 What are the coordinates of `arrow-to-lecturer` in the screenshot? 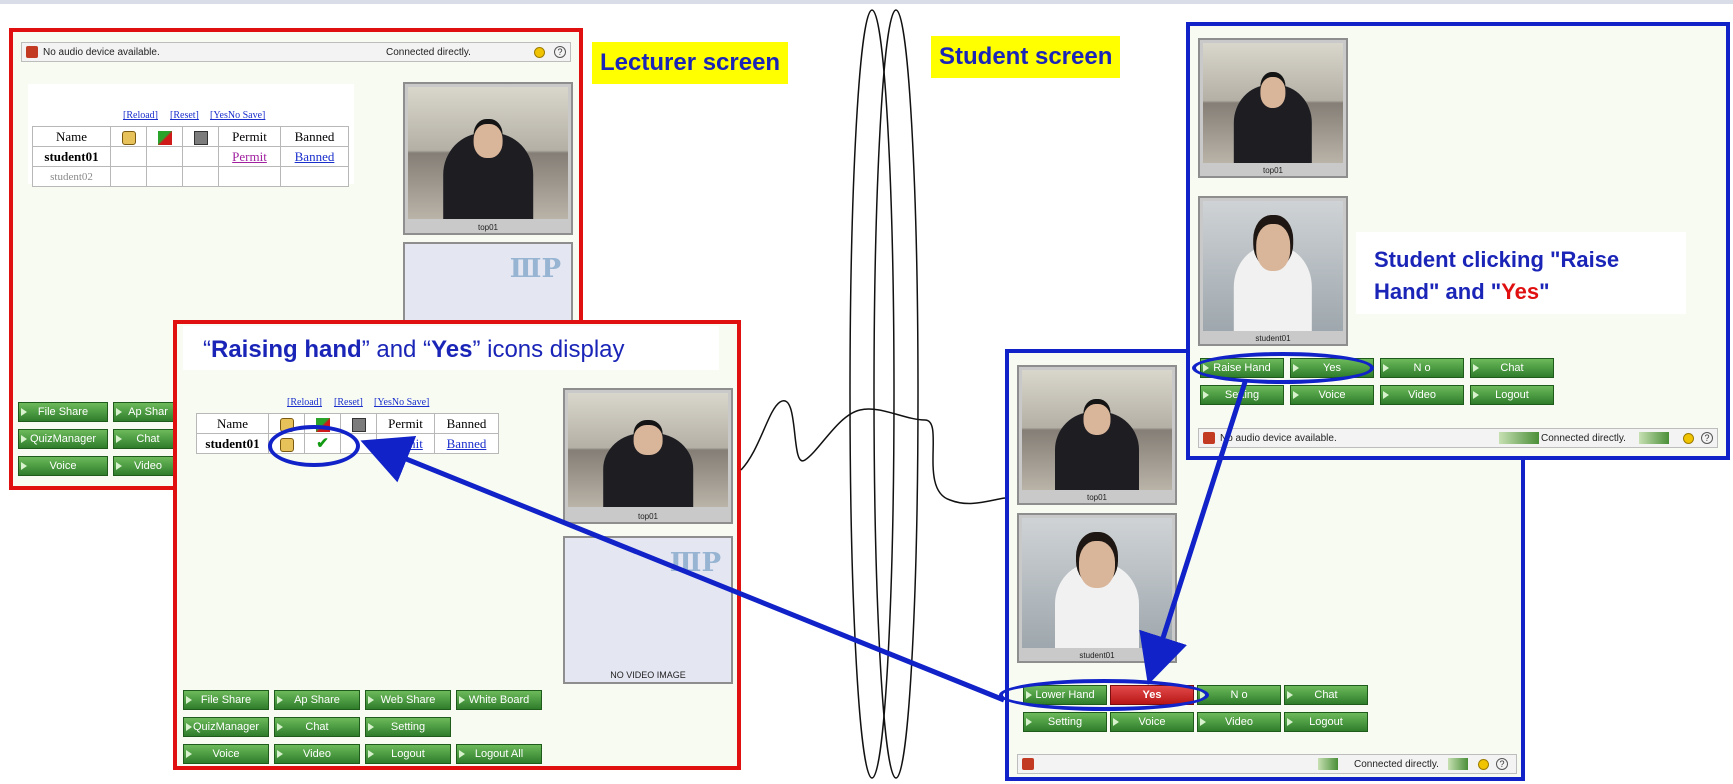 It's located at (682, 569).